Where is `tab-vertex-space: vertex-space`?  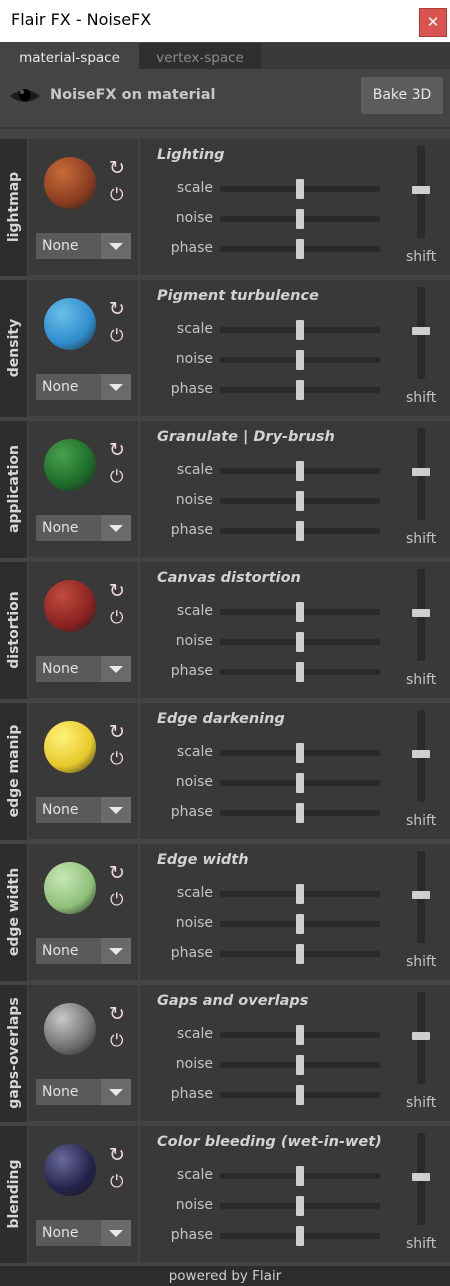
tab-vertex-space: vertex-space is located at coordinates (200, 56).